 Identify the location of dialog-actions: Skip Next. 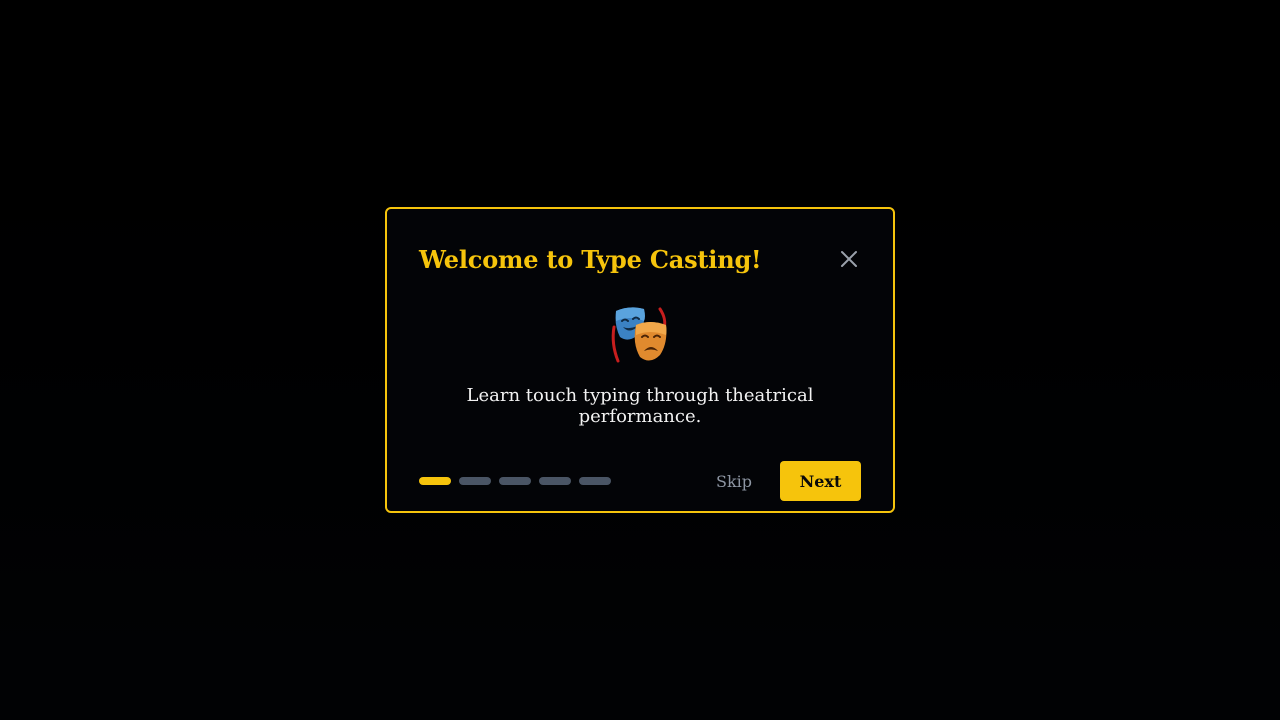
(788, 481).